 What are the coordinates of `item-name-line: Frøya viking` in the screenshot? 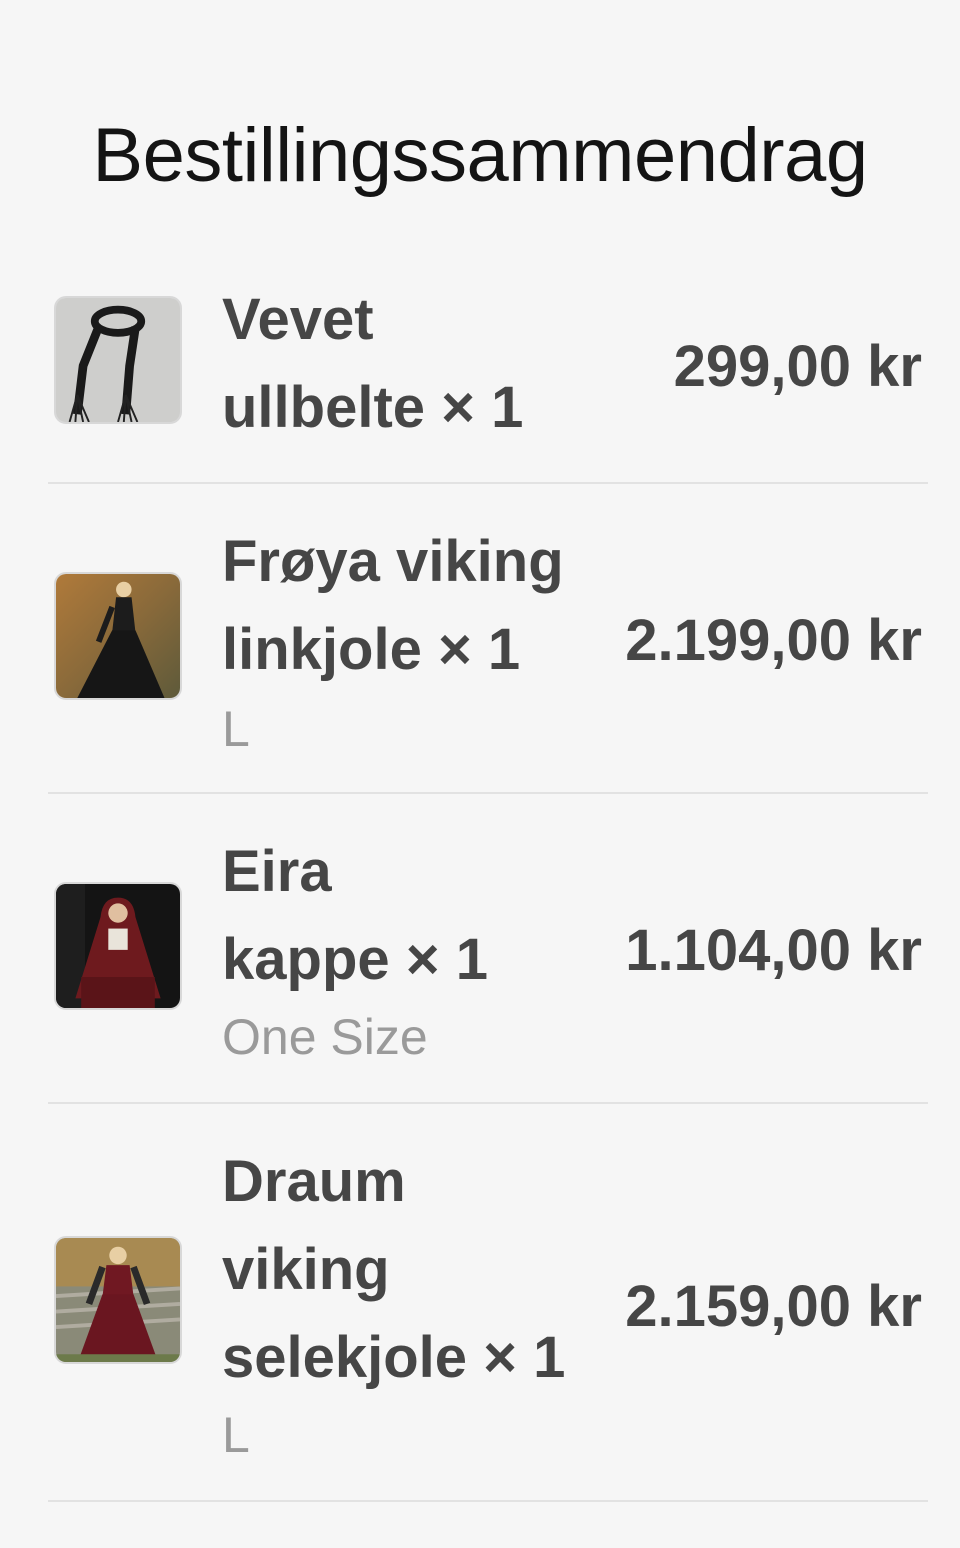 It's located at (393, 561).